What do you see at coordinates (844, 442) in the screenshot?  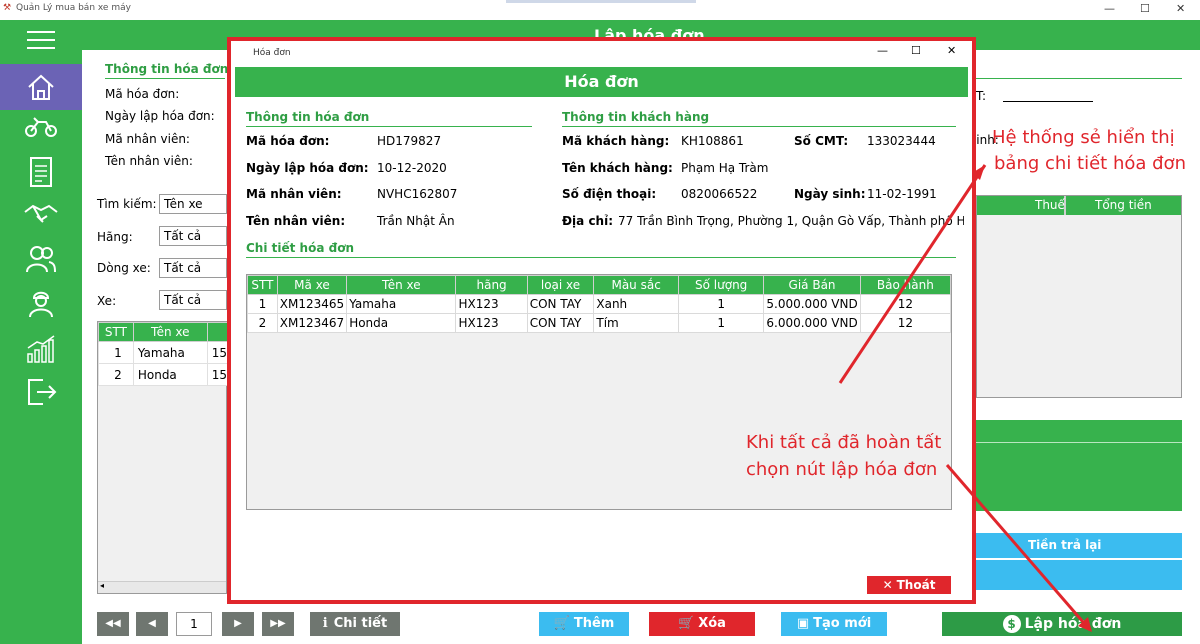 I see `annotation-bottom-line-1: Khi tất cả đã hoàn tất` at bounding box center [844, 442].